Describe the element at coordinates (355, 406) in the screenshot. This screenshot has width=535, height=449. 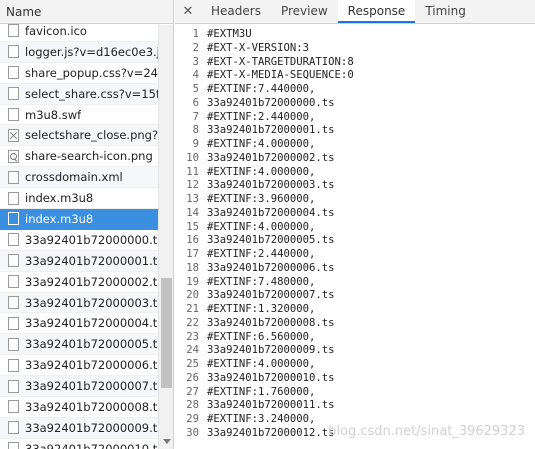
I see `code-line: 28 33a92401b72000011.ts` at that location.